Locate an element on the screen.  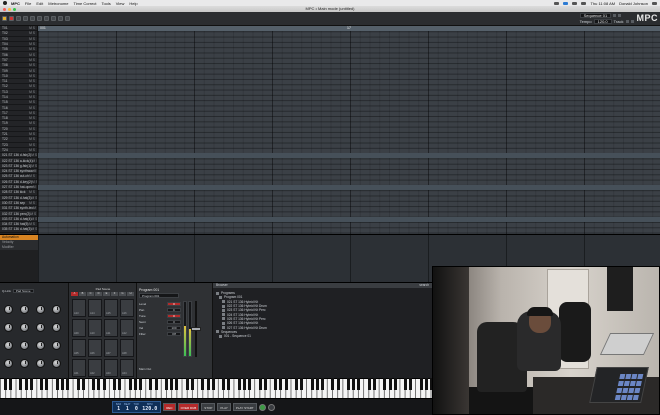
apple-icon is located at coordinates (5, 3).